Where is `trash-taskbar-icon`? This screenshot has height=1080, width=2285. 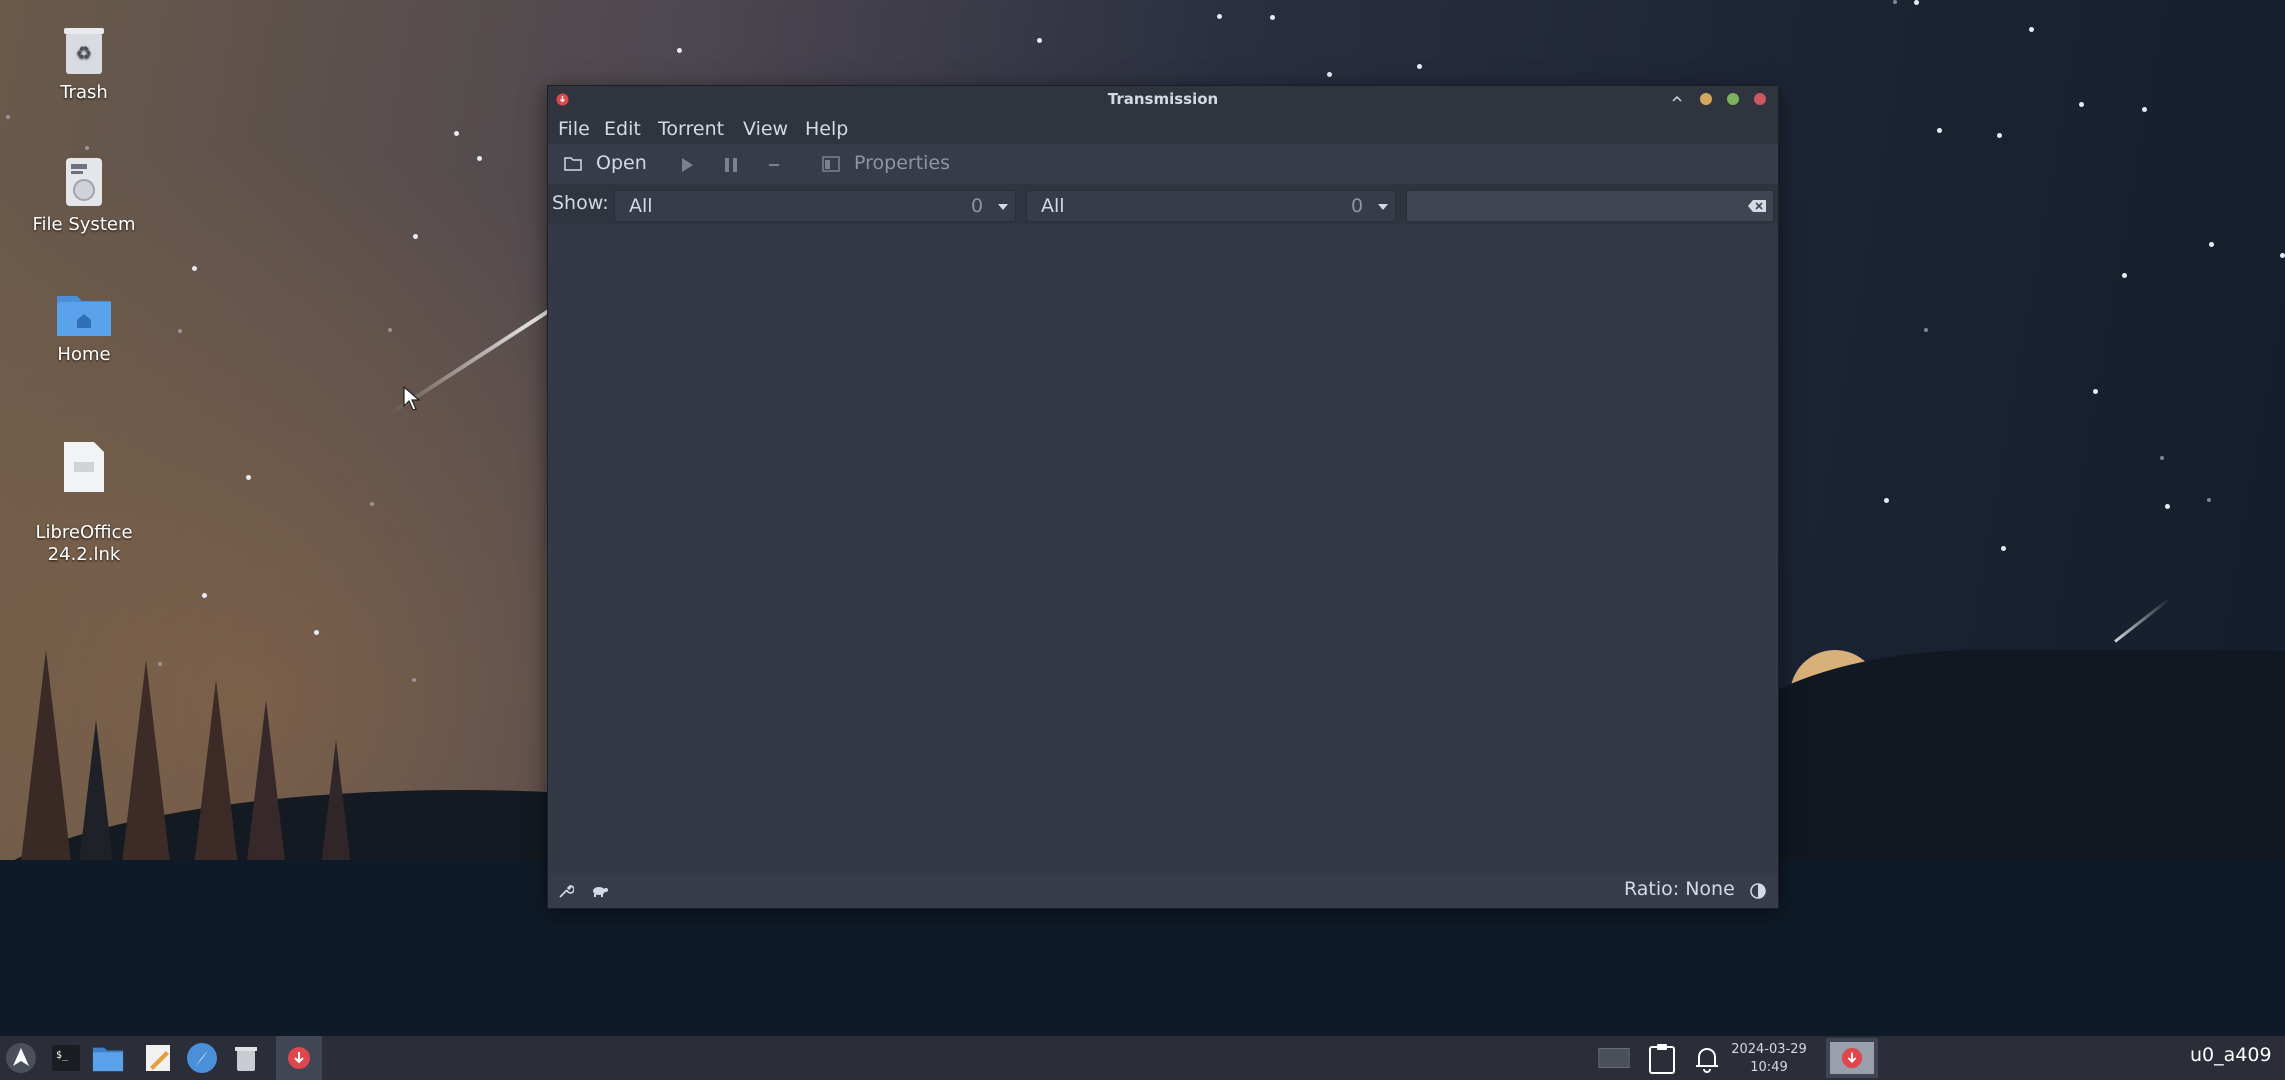 trash-taskbar-icon is located at coordinates (246, 1058).